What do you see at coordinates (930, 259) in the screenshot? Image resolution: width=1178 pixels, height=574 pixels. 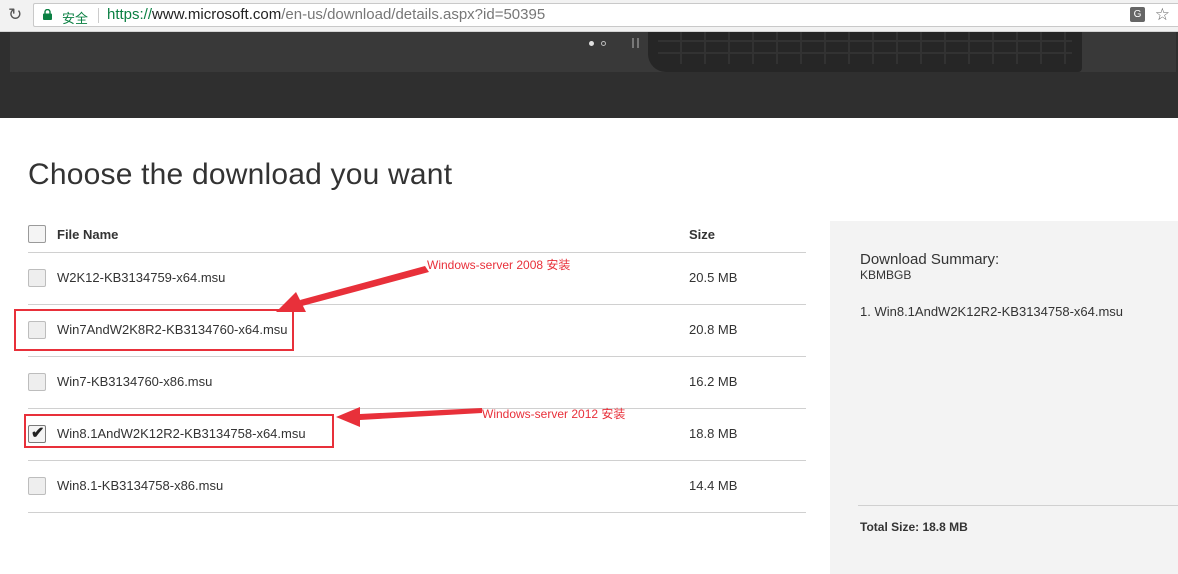 I see `summary-title: Download Summary:` at bounding box center [930, 259].